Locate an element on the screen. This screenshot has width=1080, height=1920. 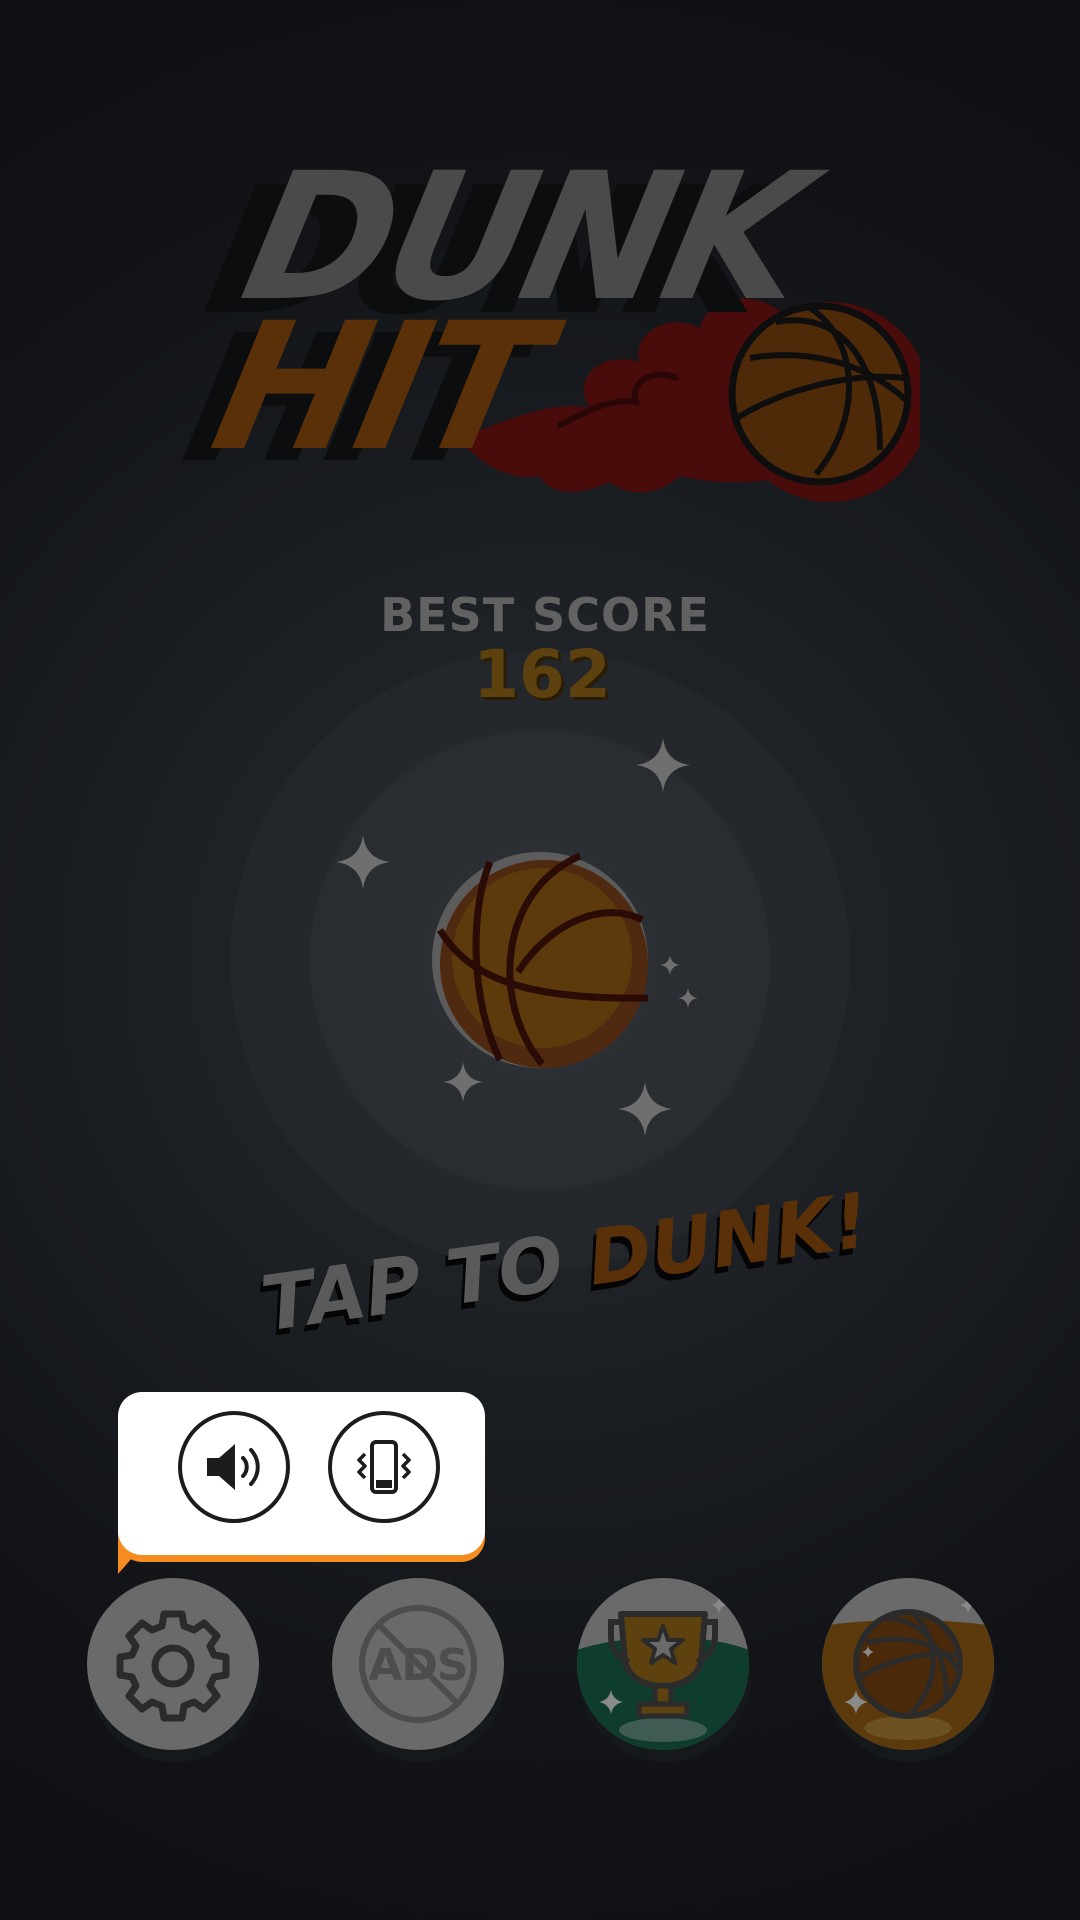
best-score-label: BEST SCORE is located at coordinates (545, 615).